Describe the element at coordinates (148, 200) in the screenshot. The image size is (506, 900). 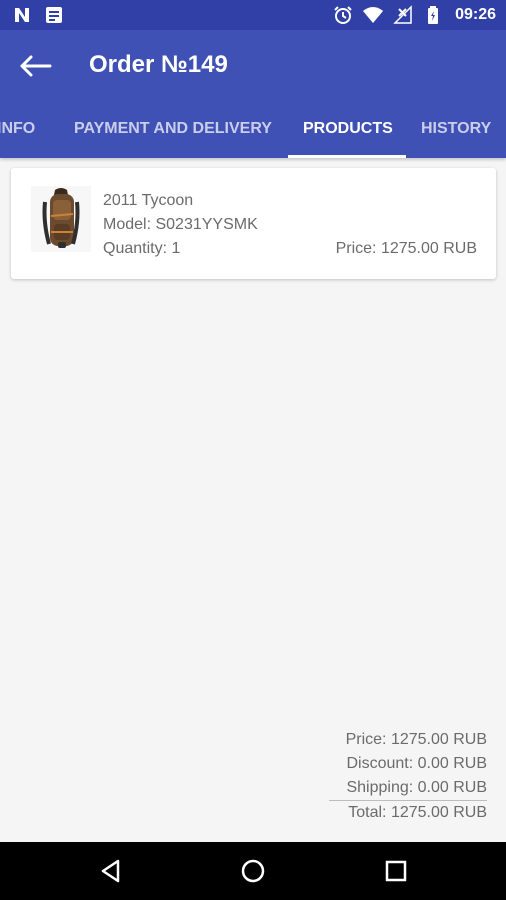
I see `product-name: 2011 Tycoon` at that location.